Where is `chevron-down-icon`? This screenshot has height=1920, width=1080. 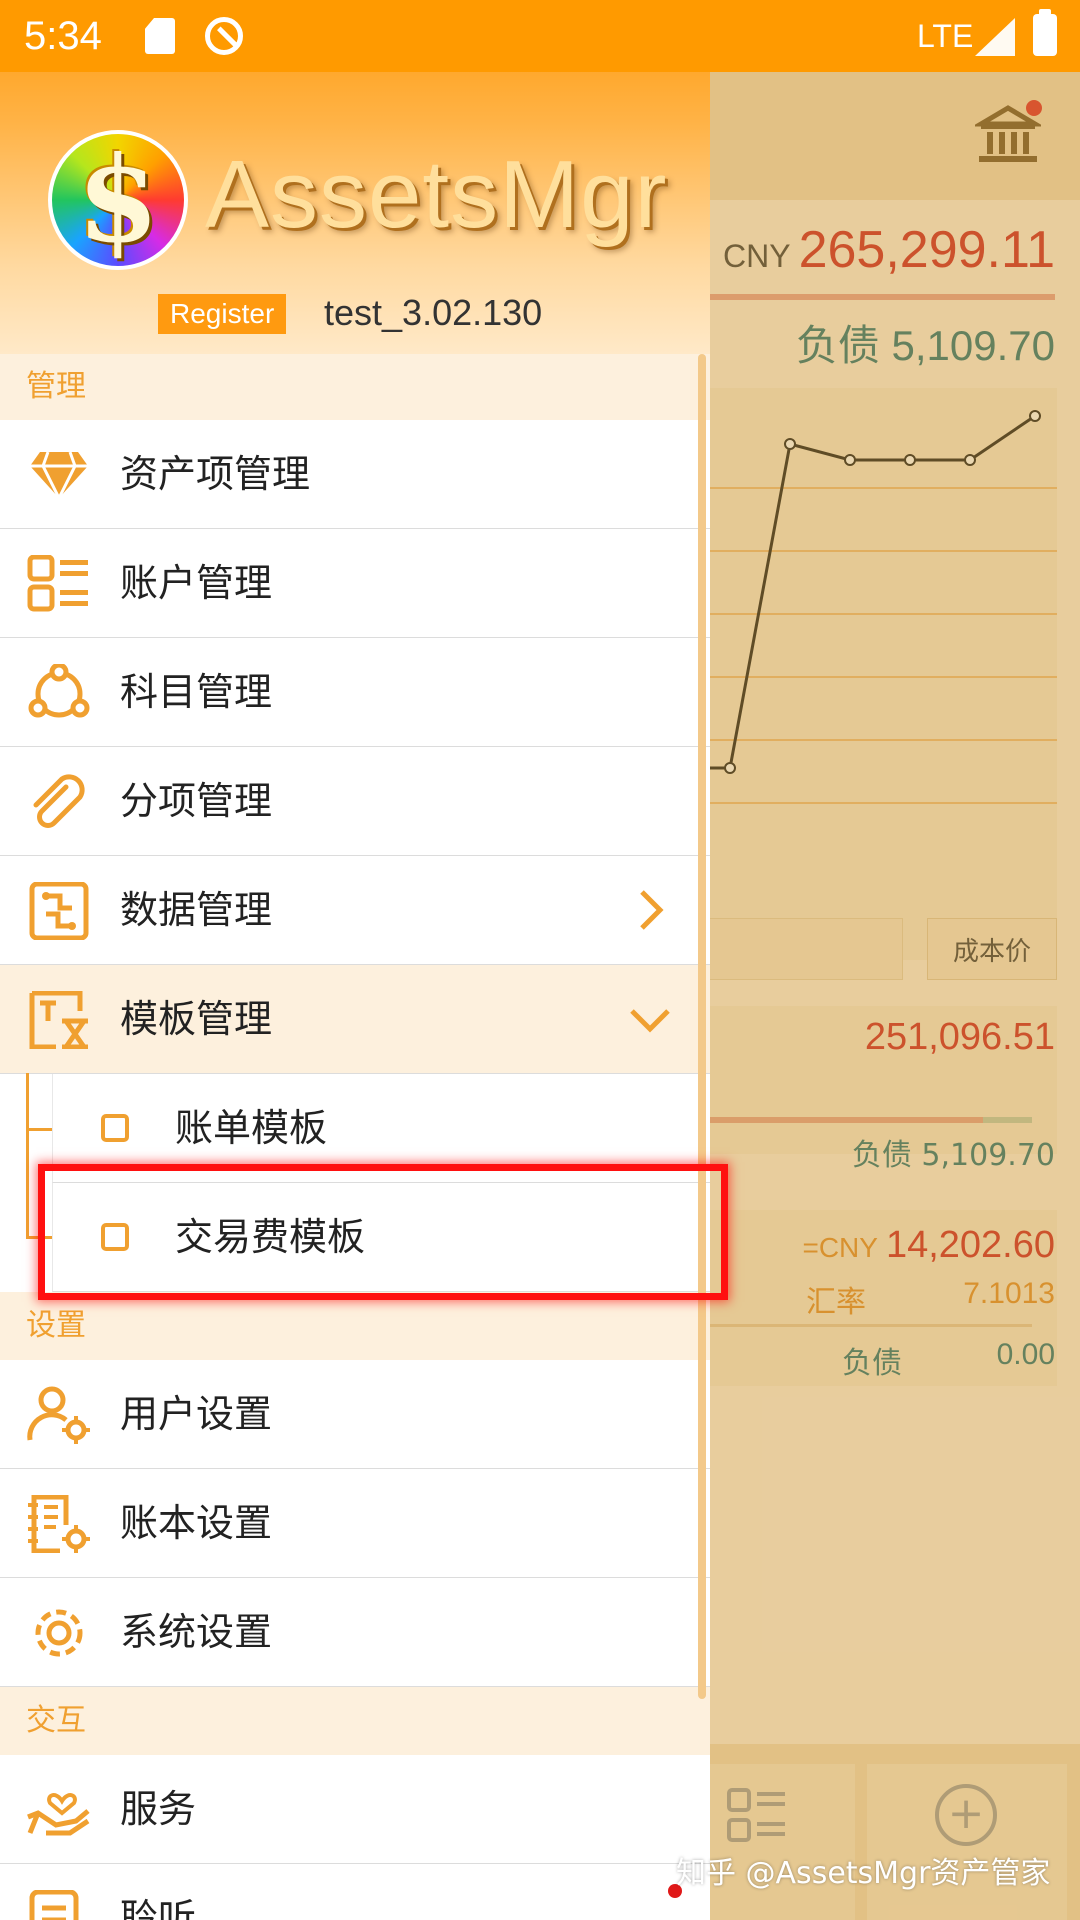 chevron-down-icon is located at coordinates (650, 1021).